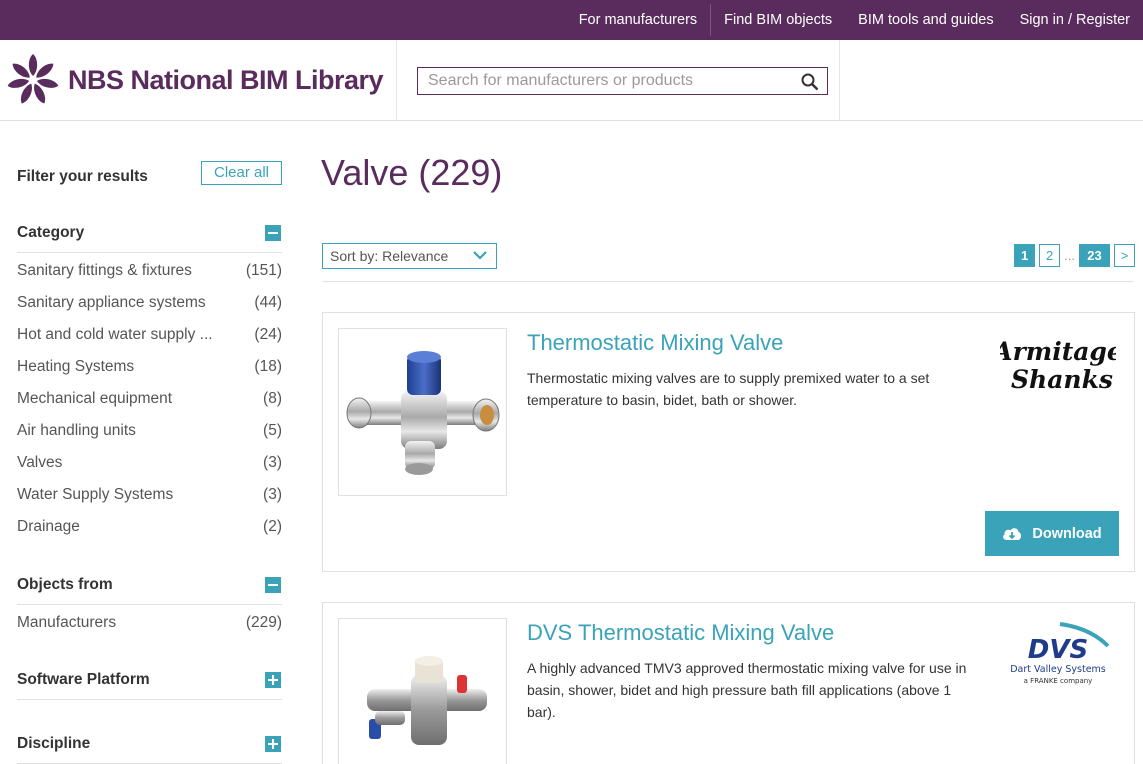 The width and height of the screenshot is (1143, 764). What do you see at coordinates (67, 622) in the screenshot?
I see `objects-from-label: Manufacturers` at bounding box center [67, 622].